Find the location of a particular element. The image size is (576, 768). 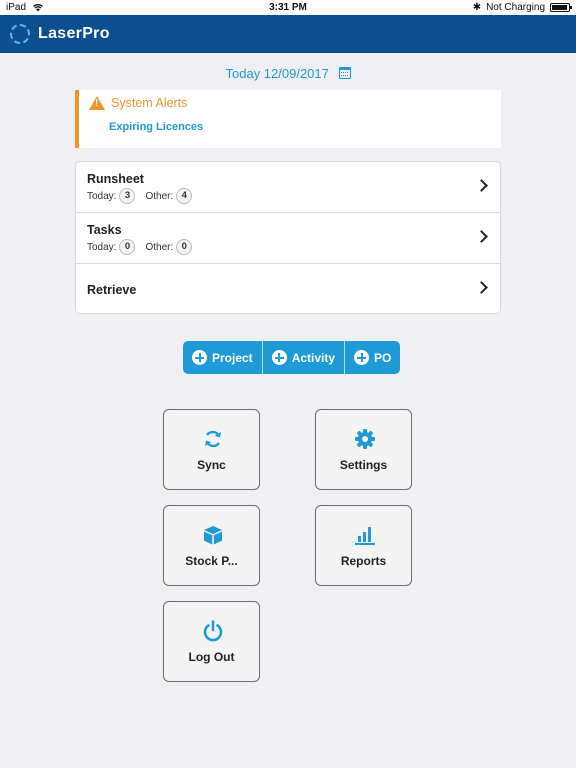

settings-label: Settings is located at coordinates (363, 465).